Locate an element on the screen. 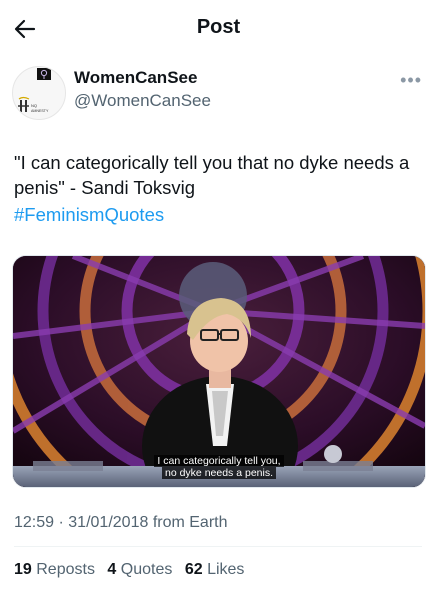 This screenshot has height=600, width=437. header: Post is located at coordinates (218, 28).